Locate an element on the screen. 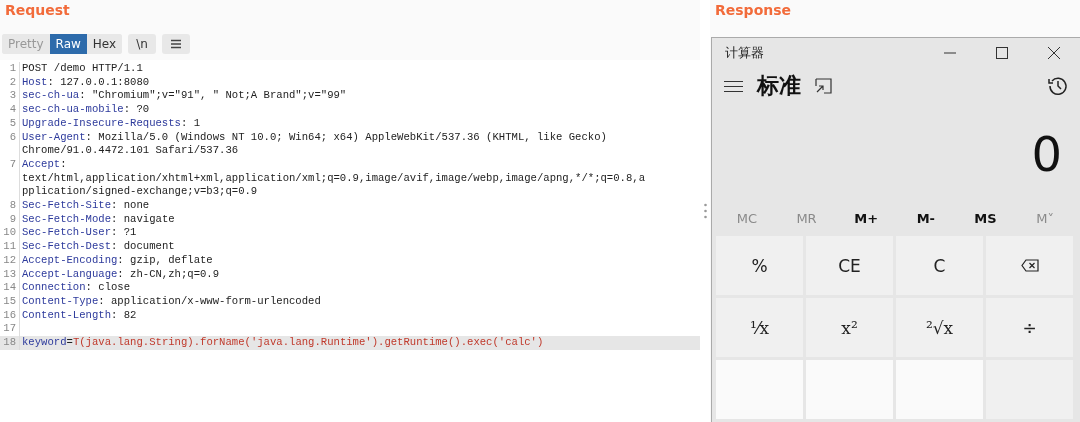 Image resolution: width=1080 pixels, height=422 pixels. line-number: 11 is located at coordinates (10, 247).